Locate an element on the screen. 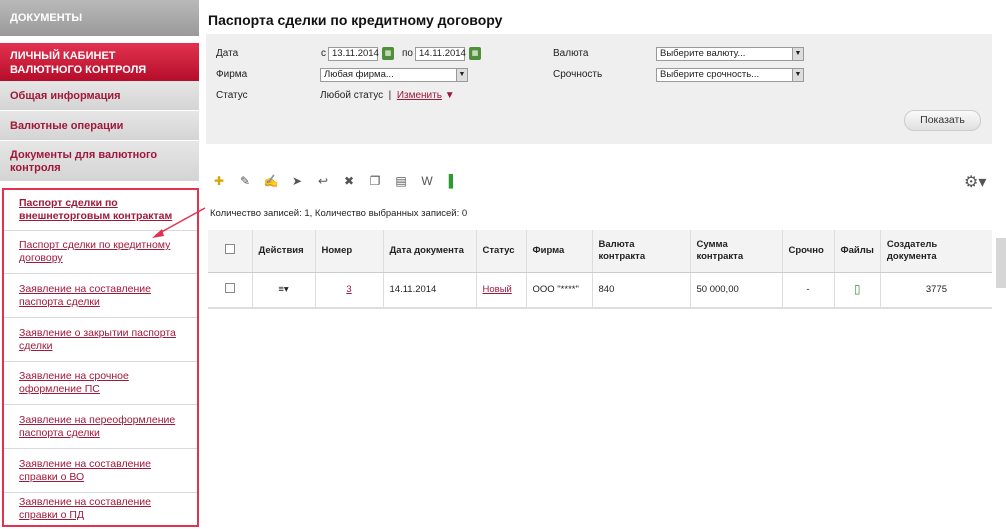  date-cell: 14.11.2014 is located at coordinates (430, 290).